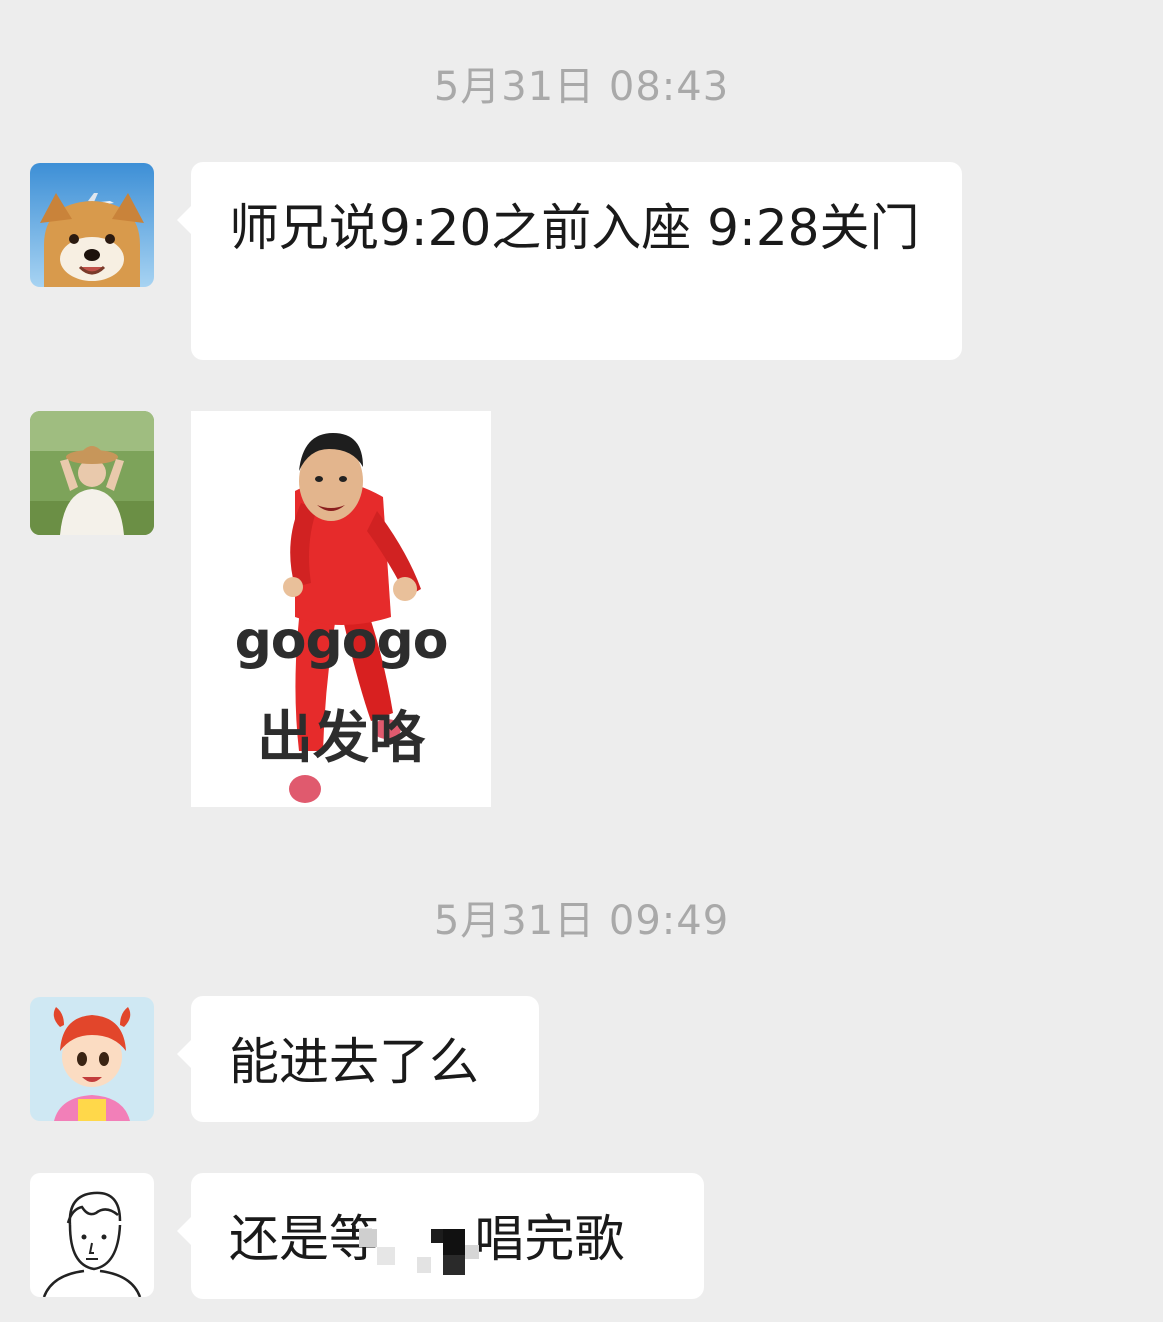 The height and width of the screenshot is (1322, 1163). I want to click on sticker-caption-line2: 出发咯, so click(341, 738).